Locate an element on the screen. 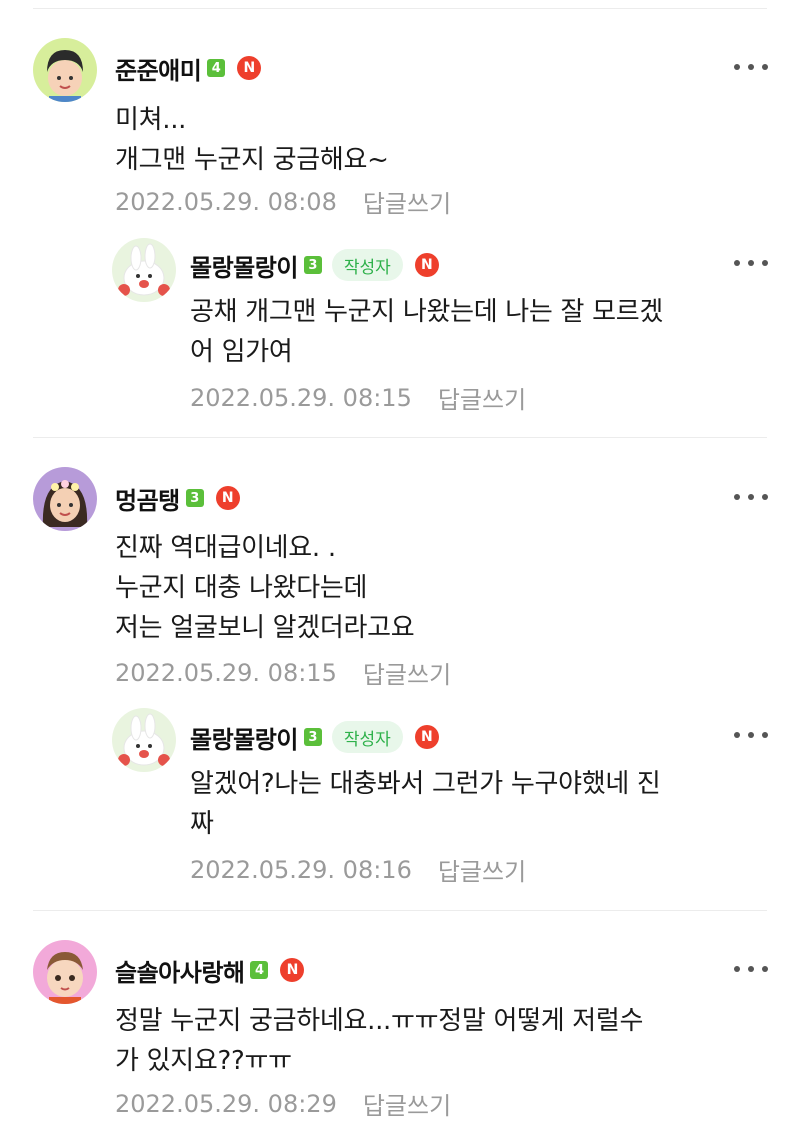 The height and width of the screenshot is (1131, 800). baby-cartoon-avatar-icon is located at coordinates (65, 972).